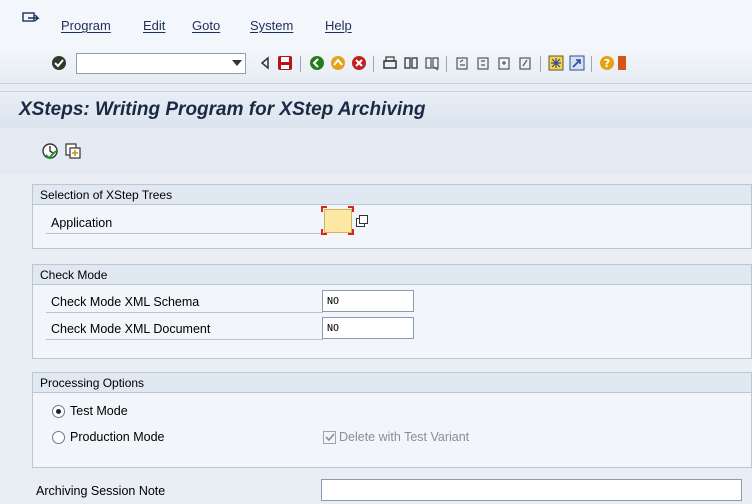 The image size is (752, 504). Describe the element at coordinates (392, 383) in the screenshot. I see `processing-frame-heading: Processing Options` at that location.